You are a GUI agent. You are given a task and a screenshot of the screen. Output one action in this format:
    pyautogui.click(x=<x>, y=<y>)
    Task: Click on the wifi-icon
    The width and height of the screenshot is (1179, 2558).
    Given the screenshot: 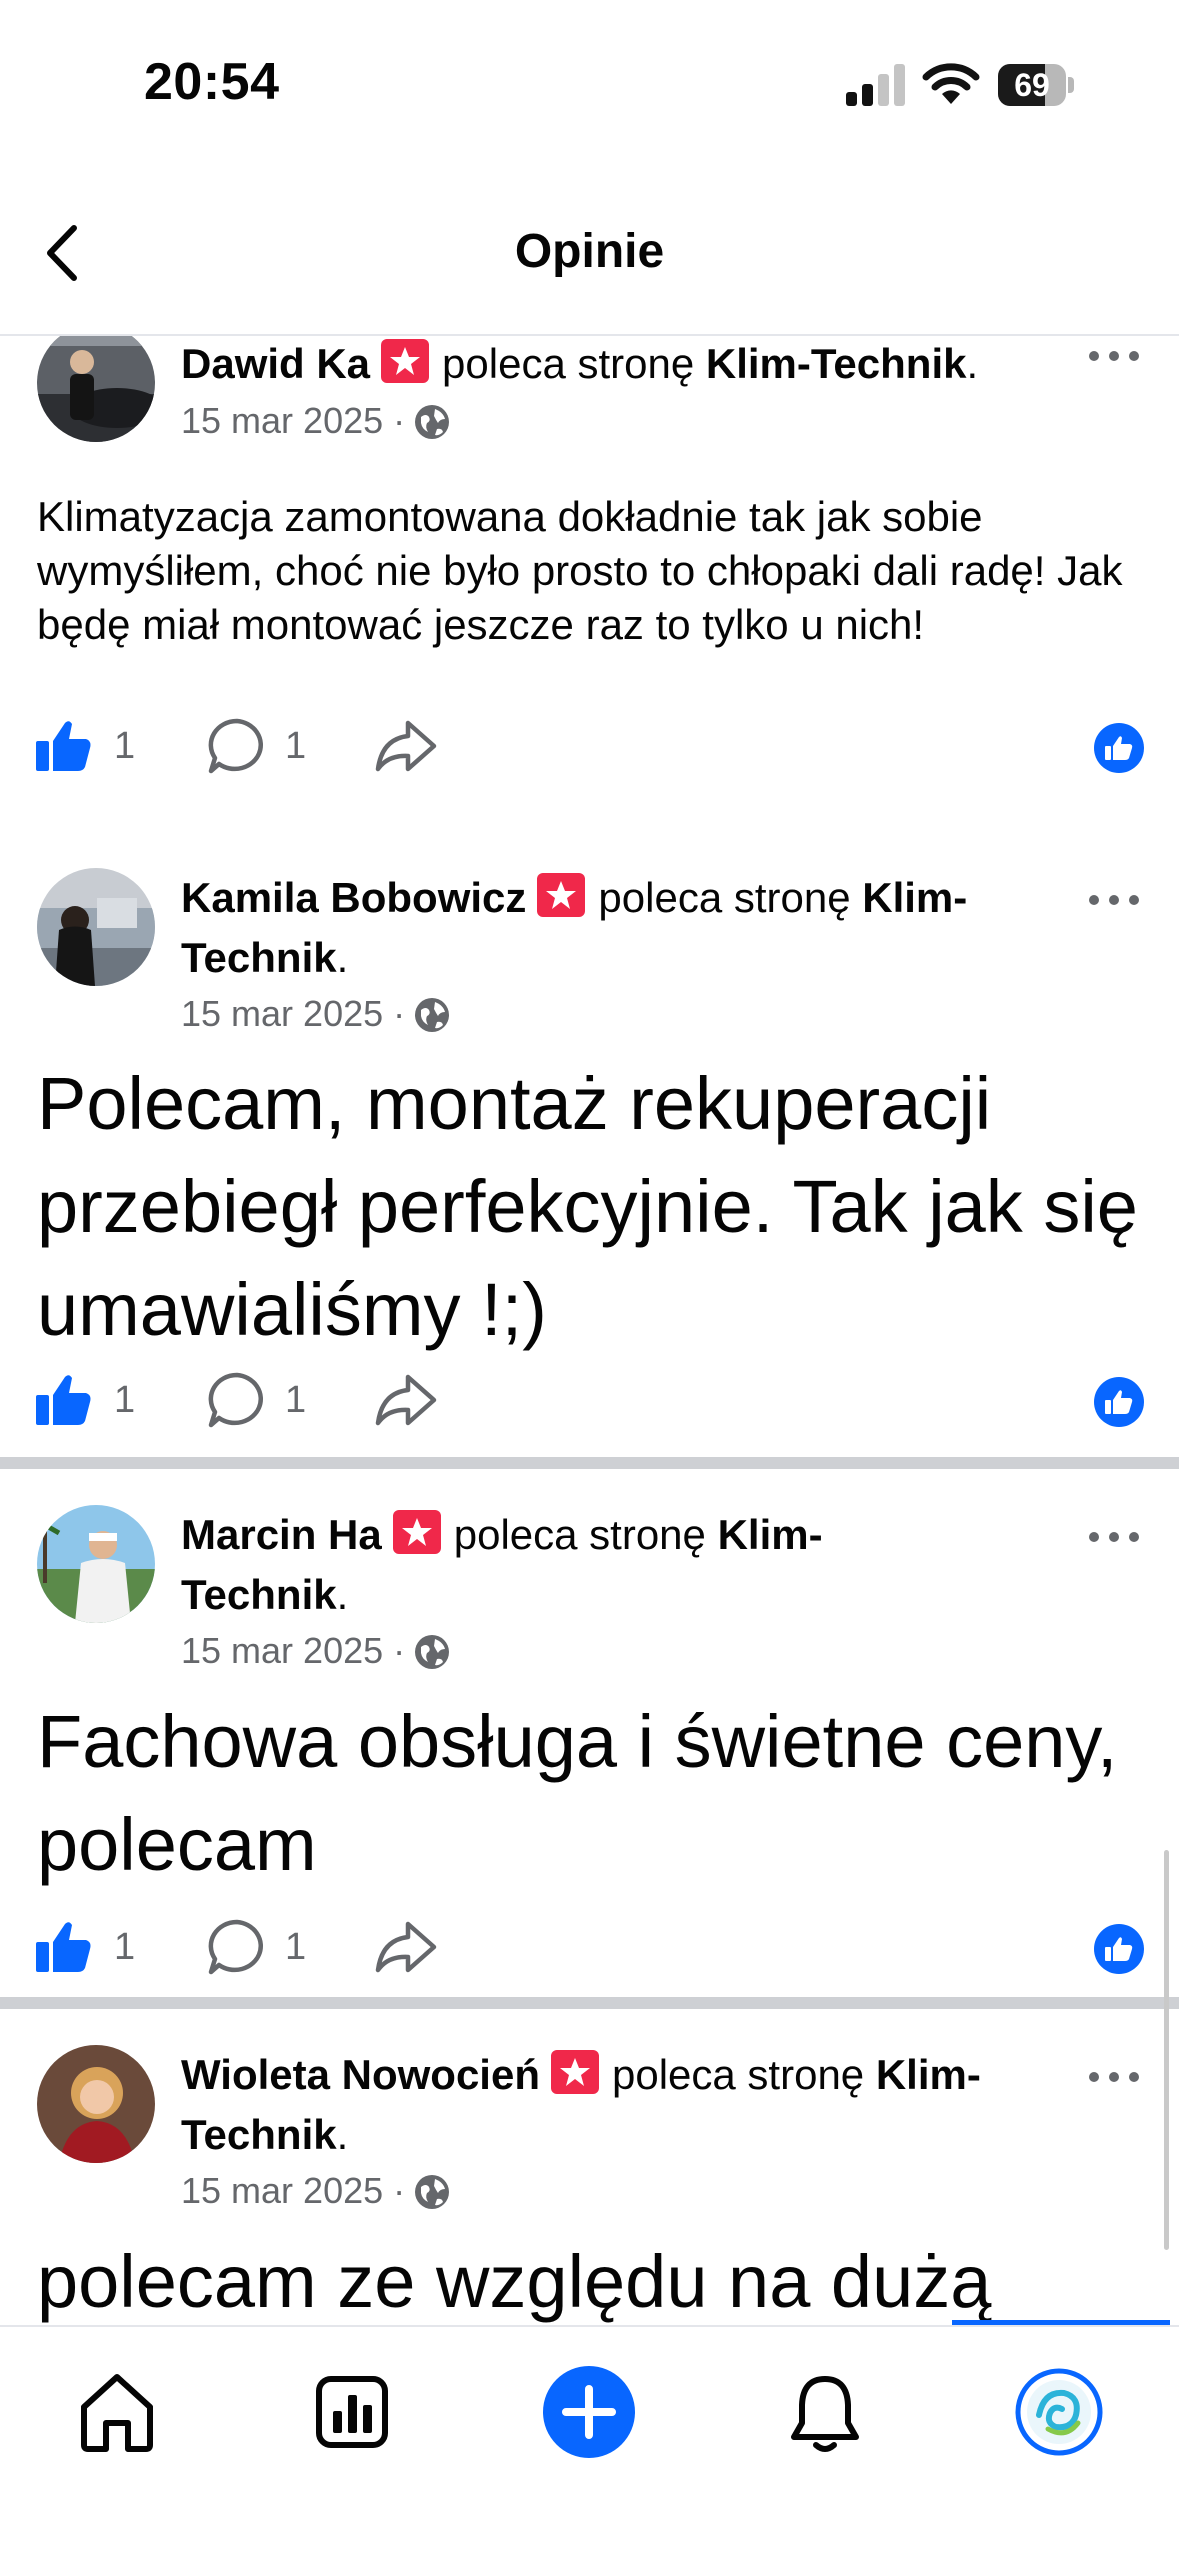 What is the action you would take?
    pyautogui.click(x=951, y=83)
    